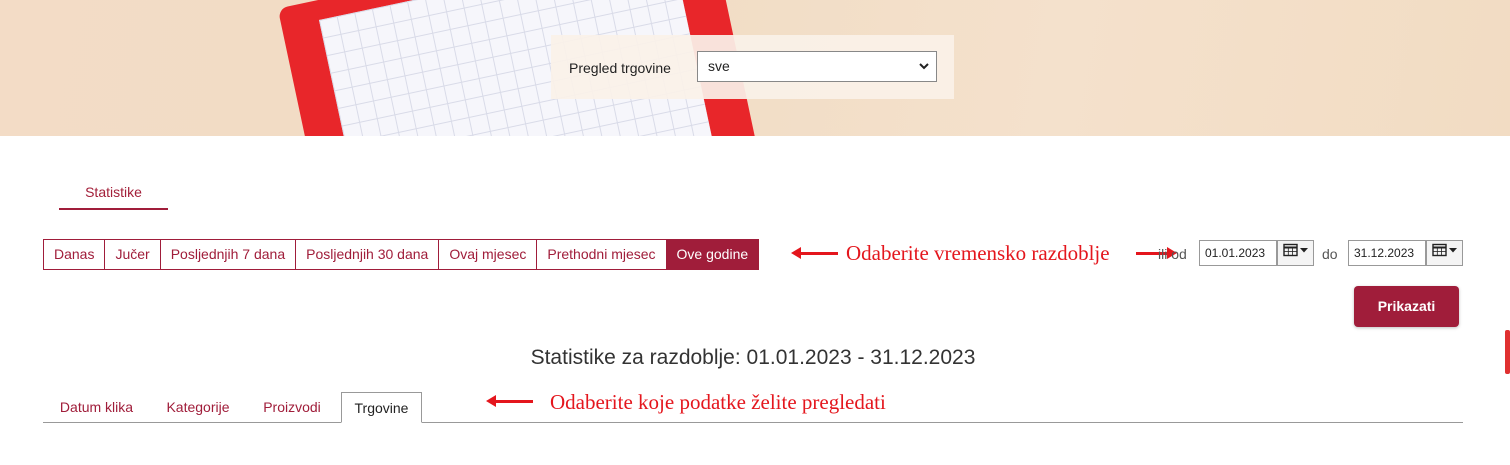  I want to click on annotation-arrow-left, so click(814, 253).